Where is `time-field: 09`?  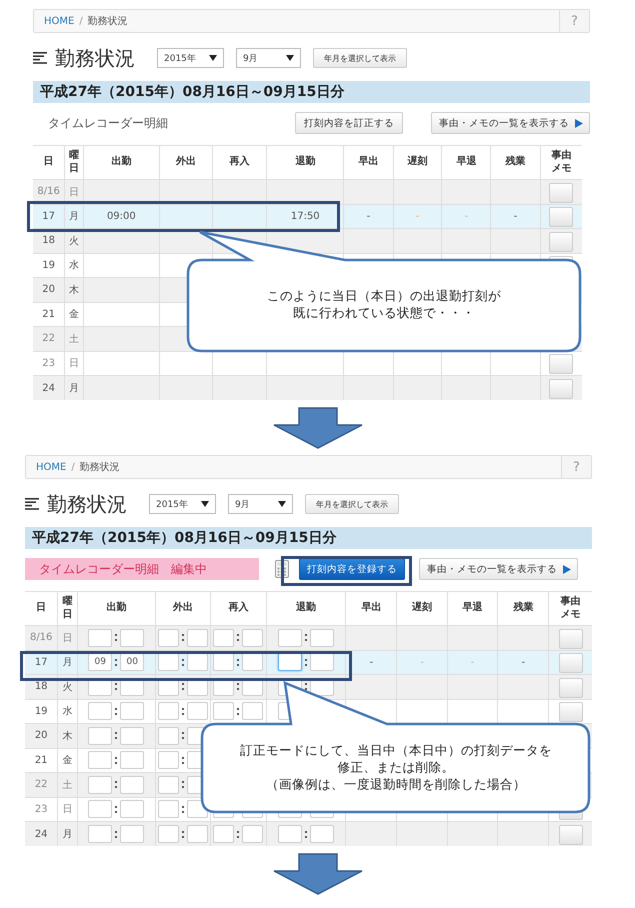 time-field: 09 is located at coordinates (100, 662).